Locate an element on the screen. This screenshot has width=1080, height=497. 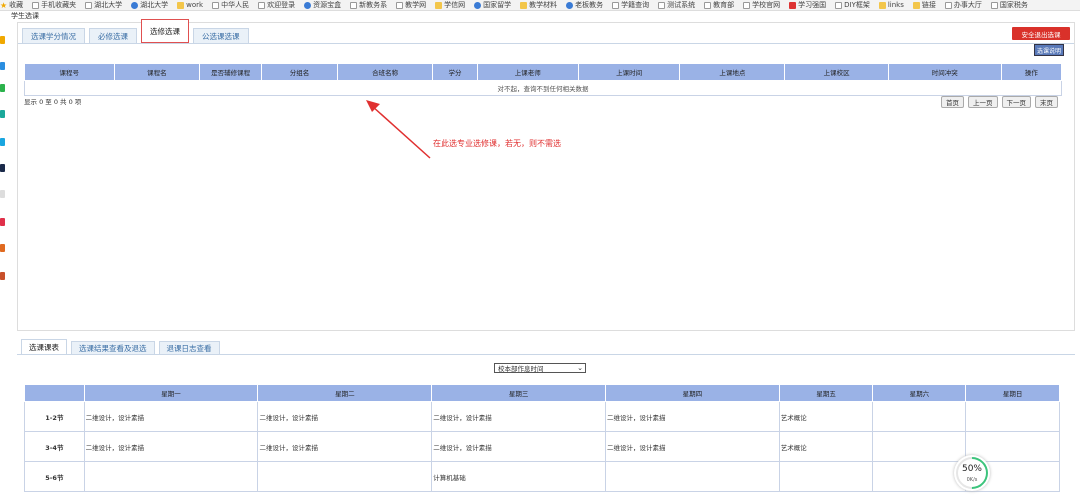
select-value: 校本部作息时间 is located at coordinates (521, 369).